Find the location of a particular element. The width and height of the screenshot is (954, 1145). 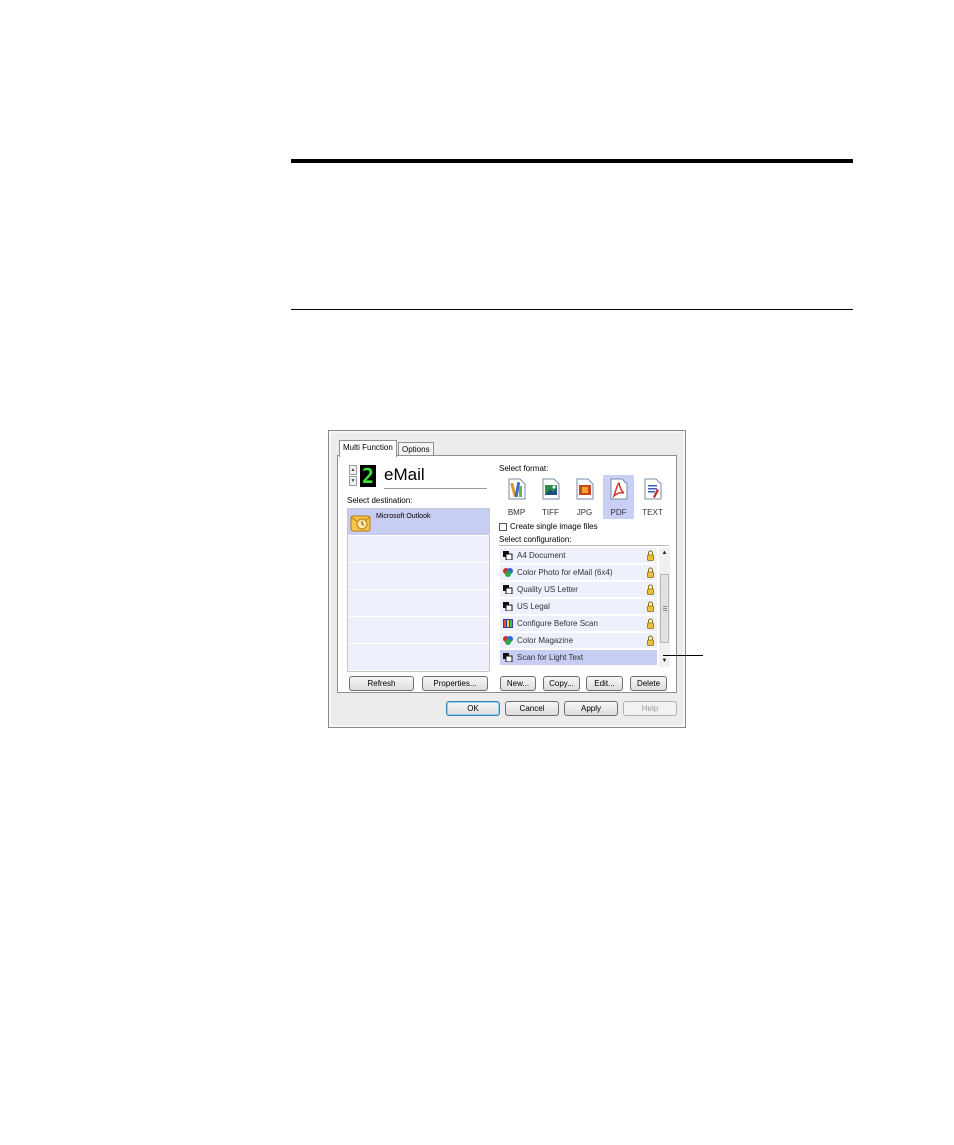

format-options: BMP TIFF JPG PDF TEXT is located at coordinates (585, 497).